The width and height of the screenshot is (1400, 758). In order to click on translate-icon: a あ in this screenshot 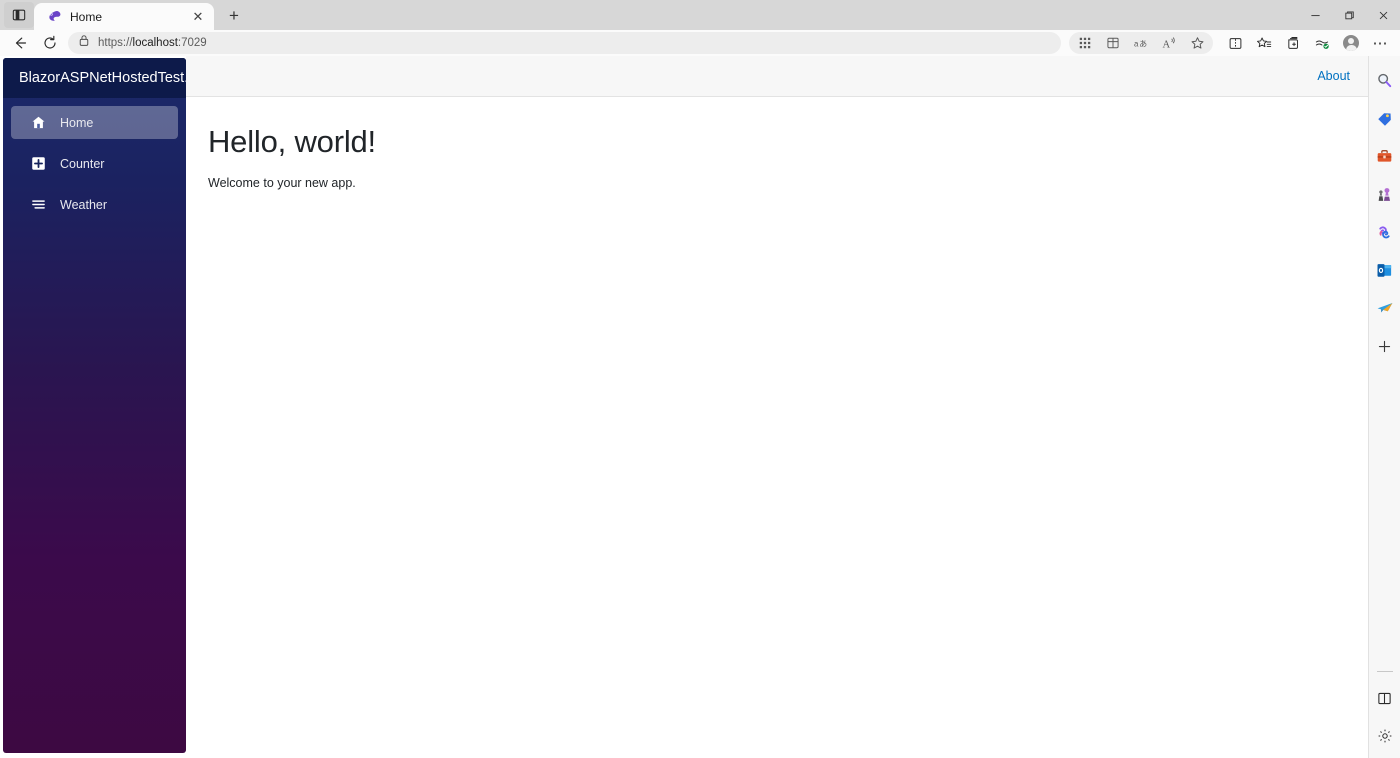, I will do `click(1141, 43)`.